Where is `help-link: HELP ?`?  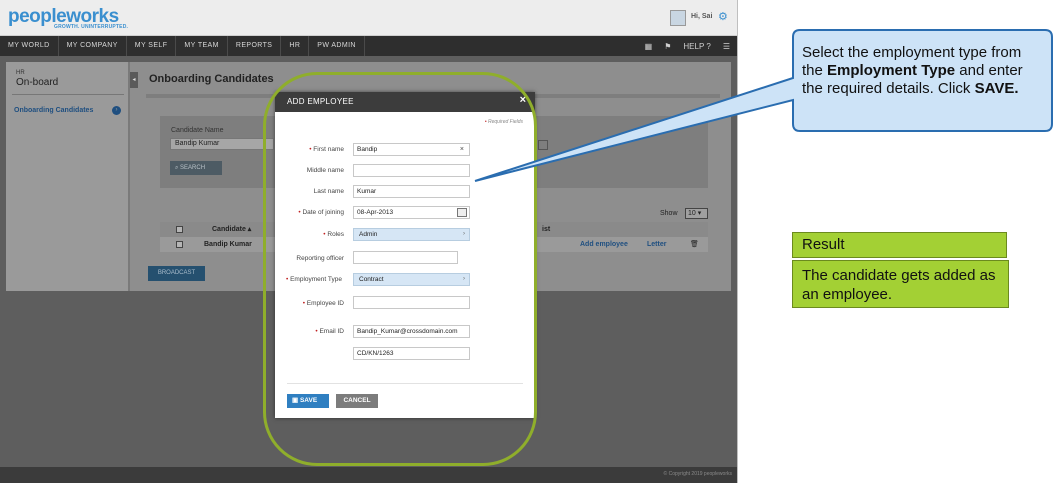
help-link: HELP ? is located at coordinates (696, 46).